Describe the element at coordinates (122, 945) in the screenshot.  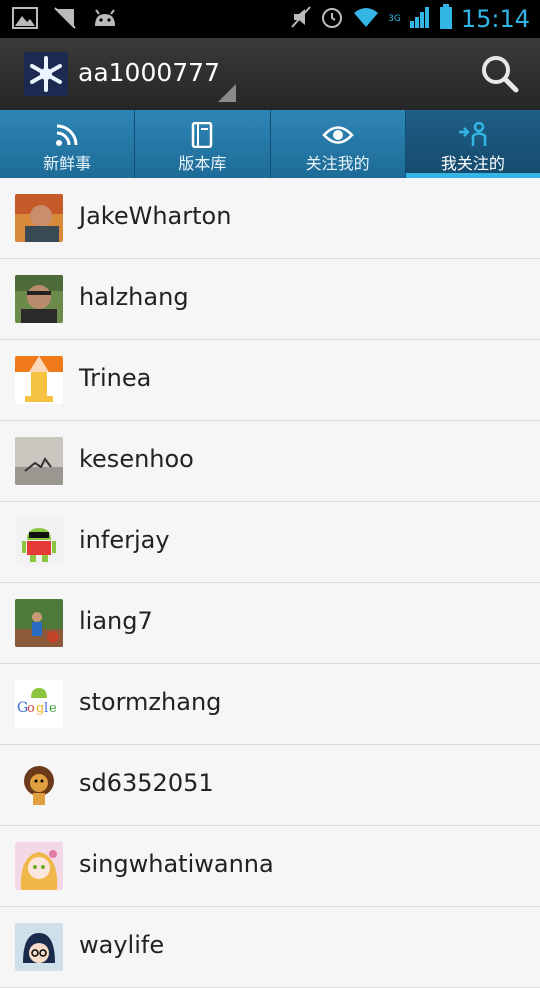
I see `username: waylife` at that location.